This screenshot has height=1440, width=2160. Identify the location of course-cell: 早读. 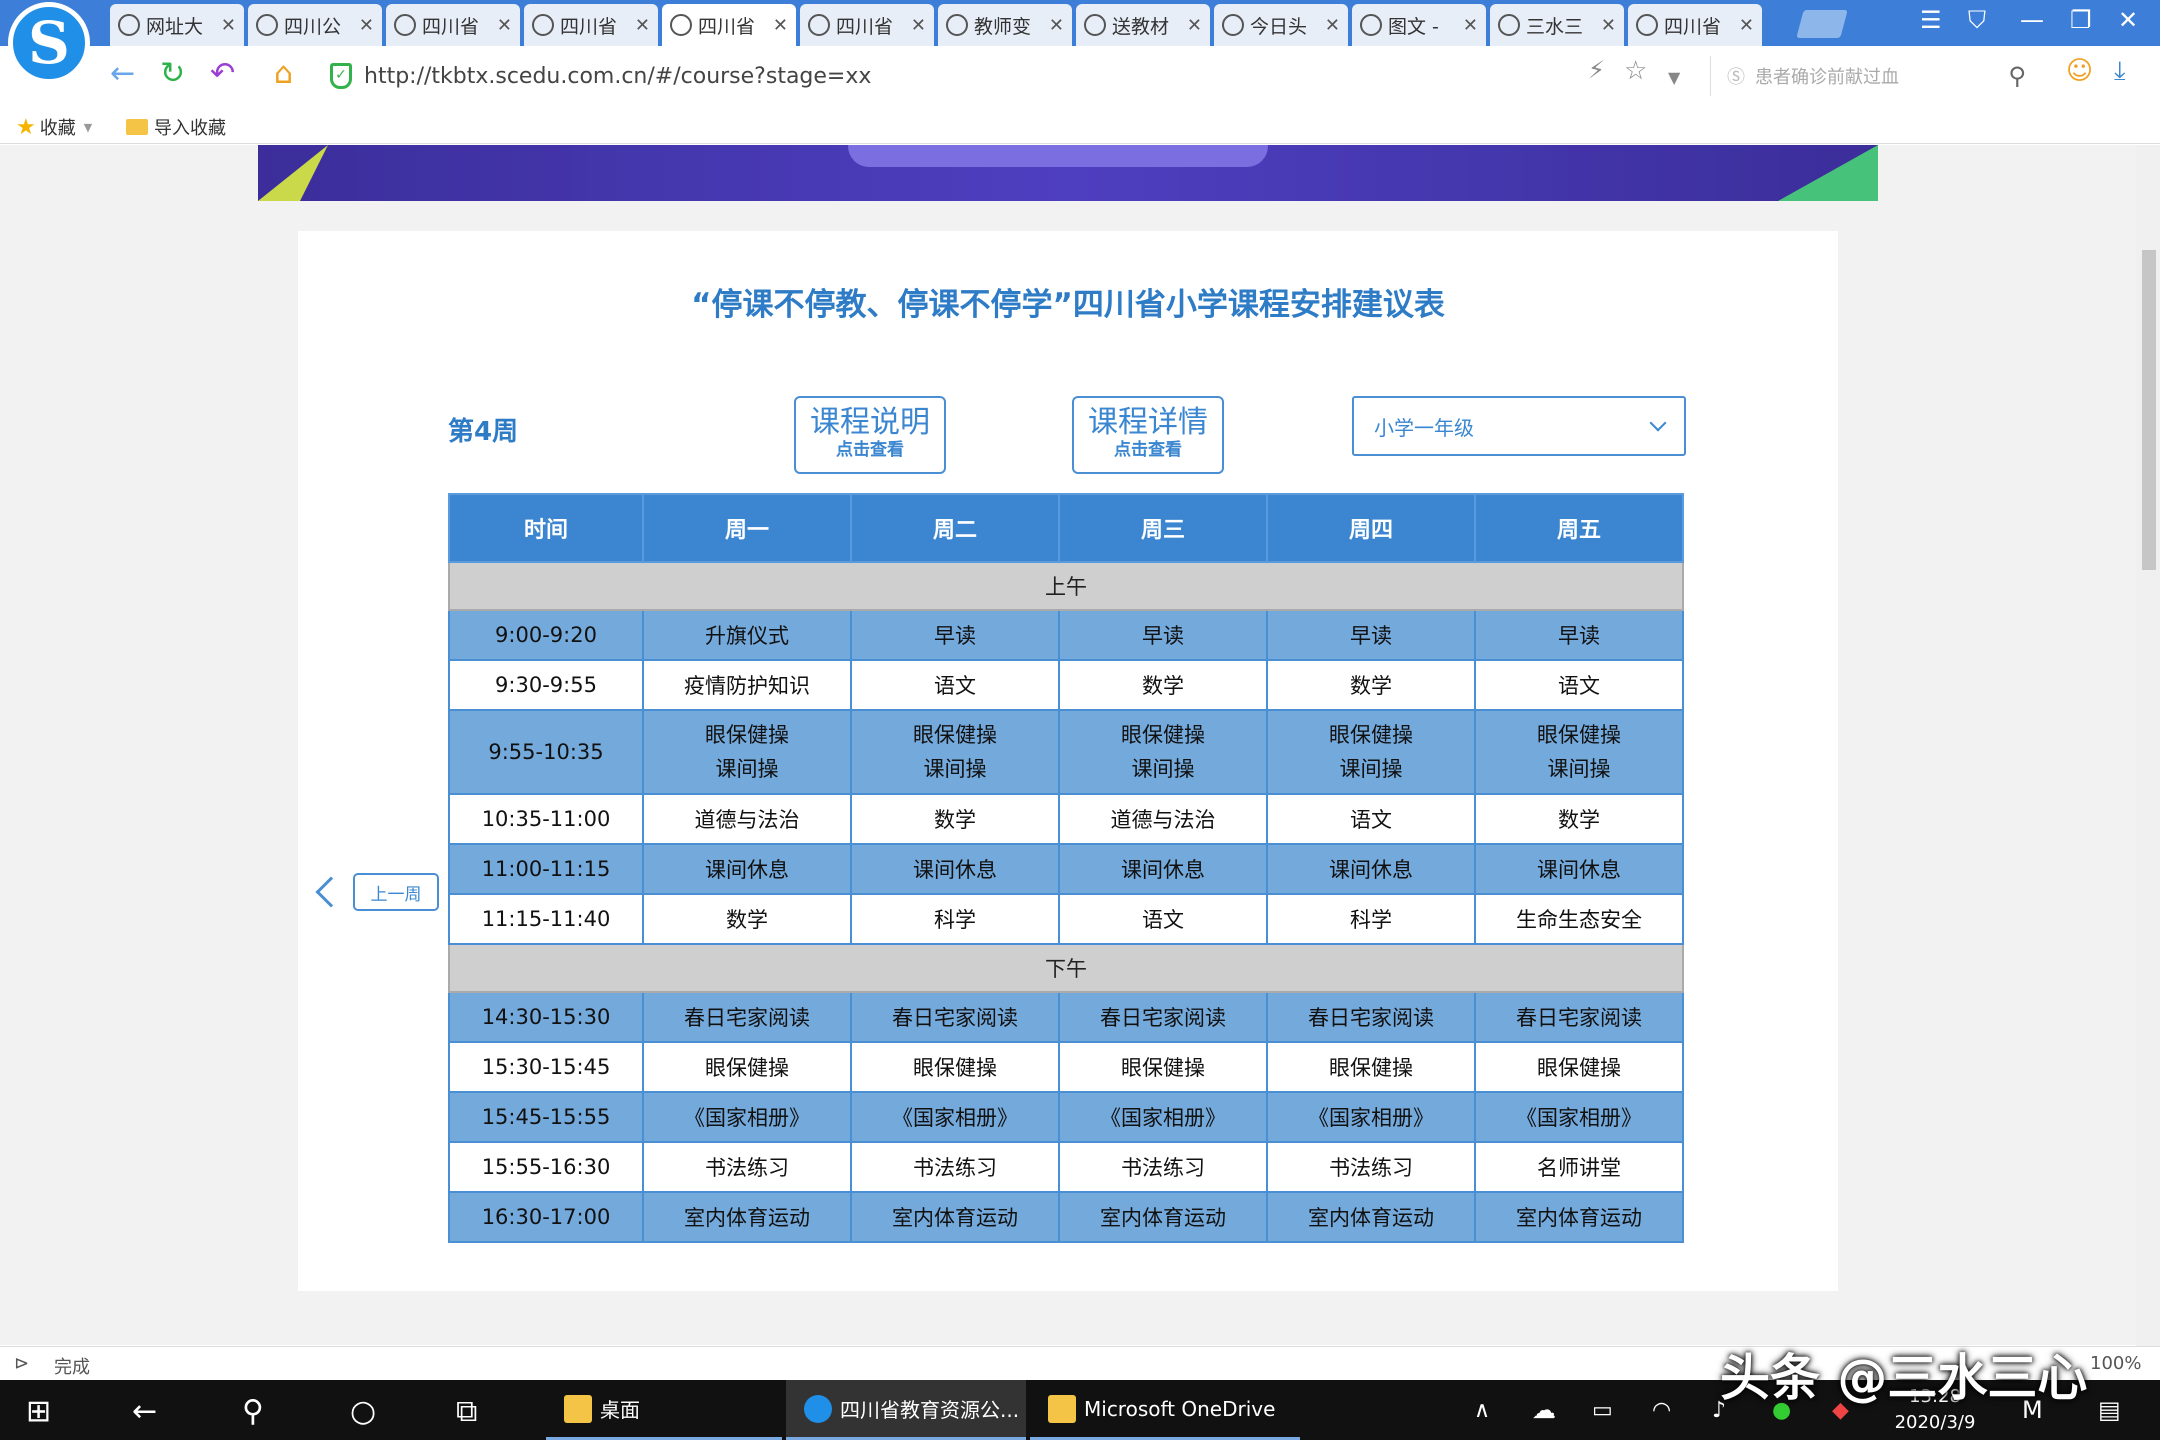
(955, 635).